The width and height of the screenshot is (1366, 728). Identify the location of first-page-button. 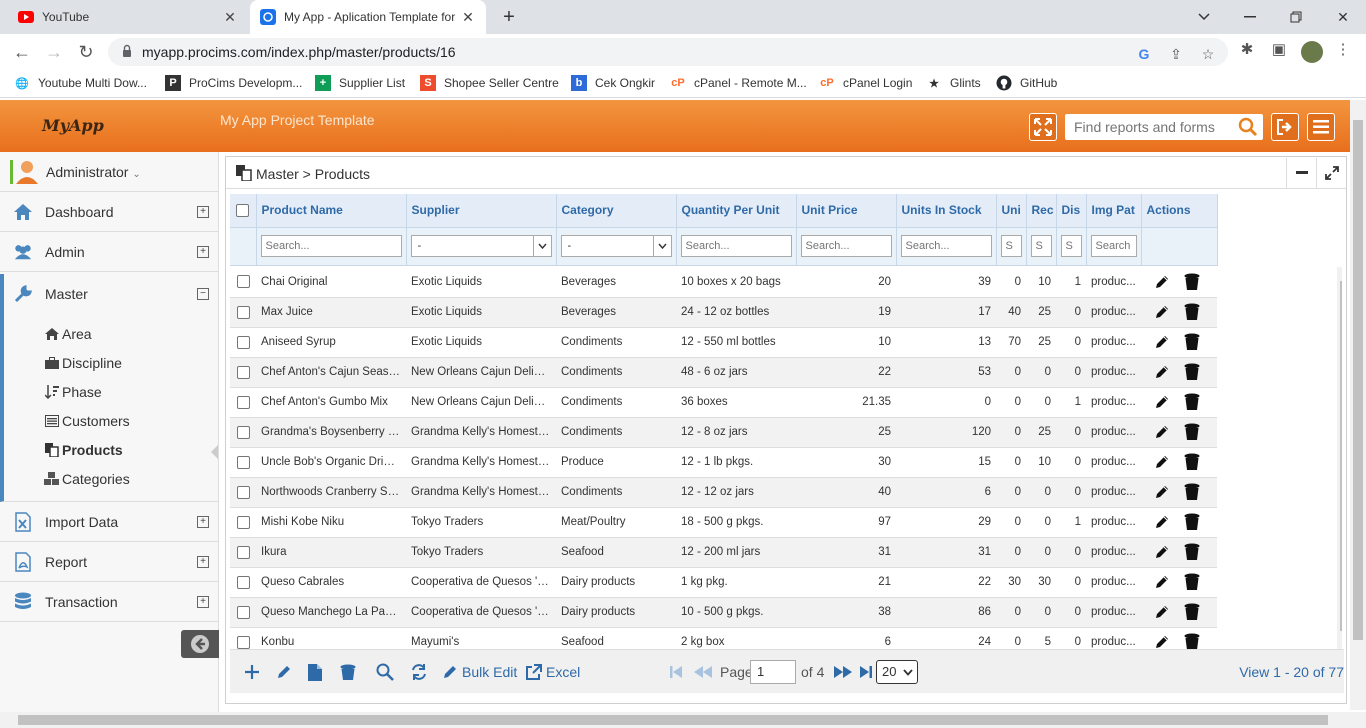
(678, 672).